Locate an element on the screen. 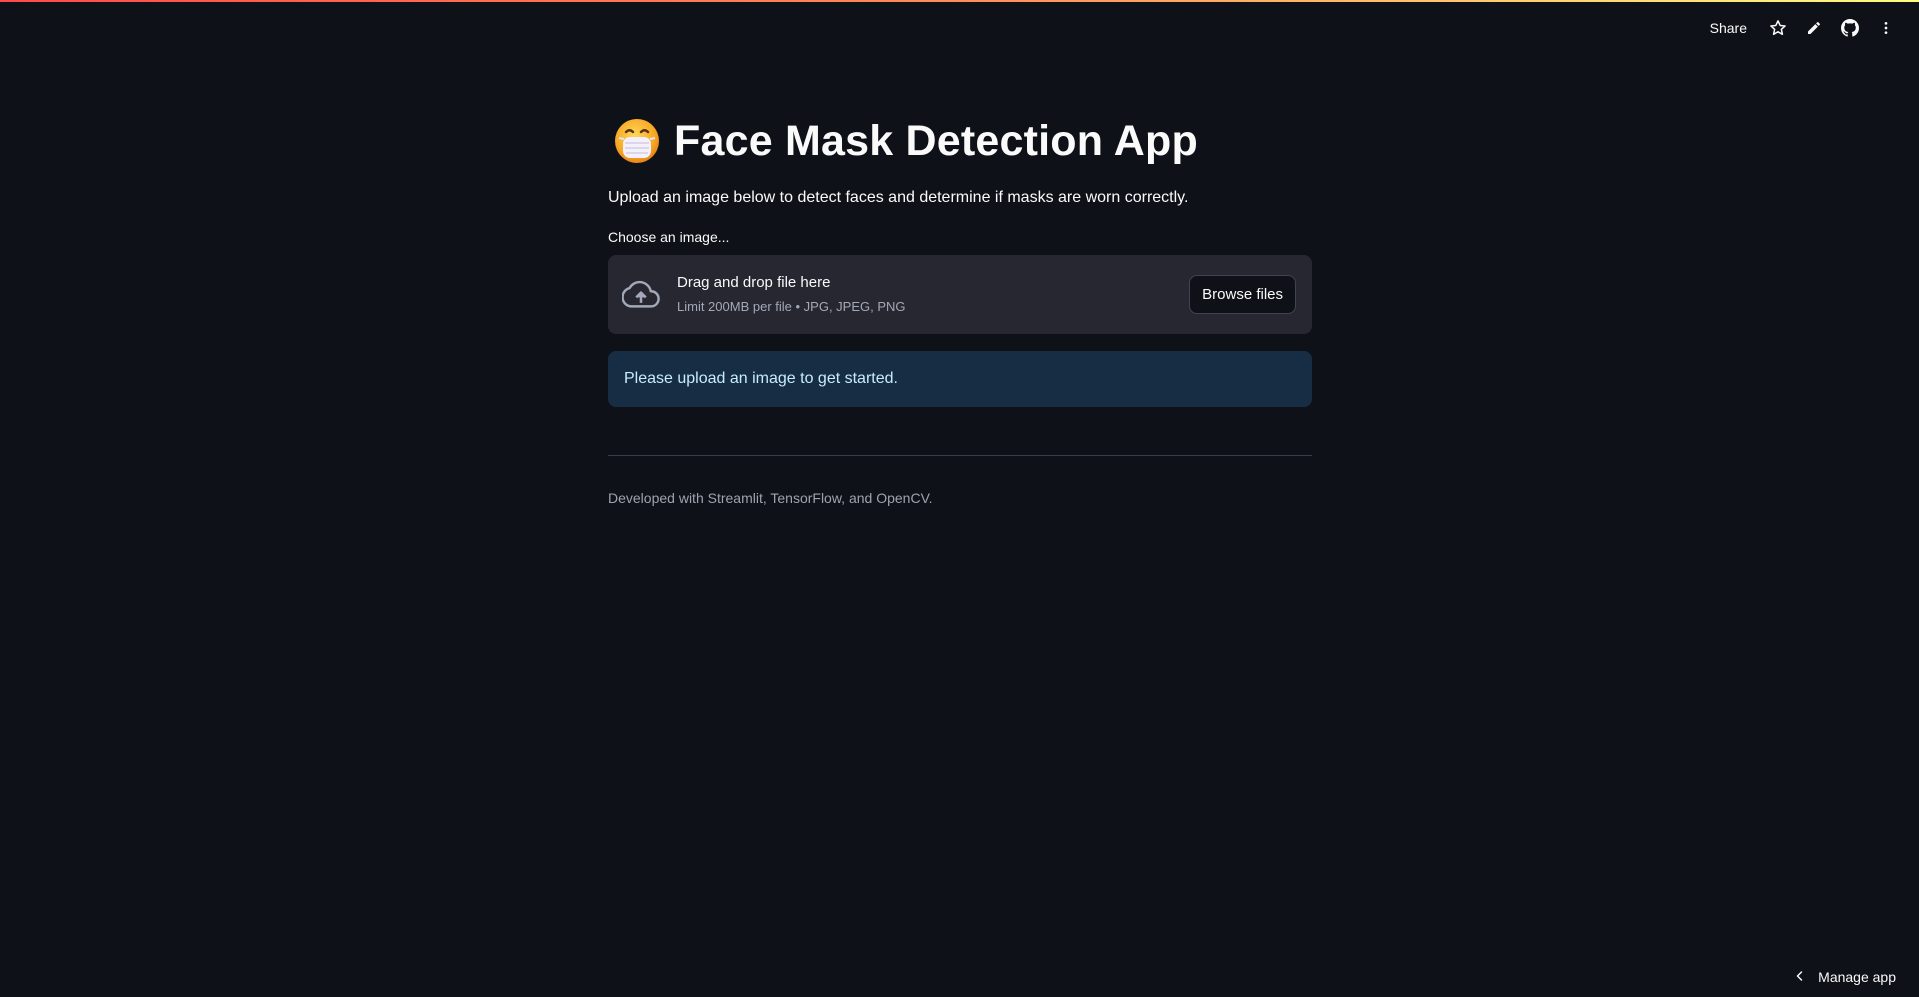 The height and width of the screenshot is (997, 1919). title-row: Face Mask Detection App is located at coordinates (960, 141).